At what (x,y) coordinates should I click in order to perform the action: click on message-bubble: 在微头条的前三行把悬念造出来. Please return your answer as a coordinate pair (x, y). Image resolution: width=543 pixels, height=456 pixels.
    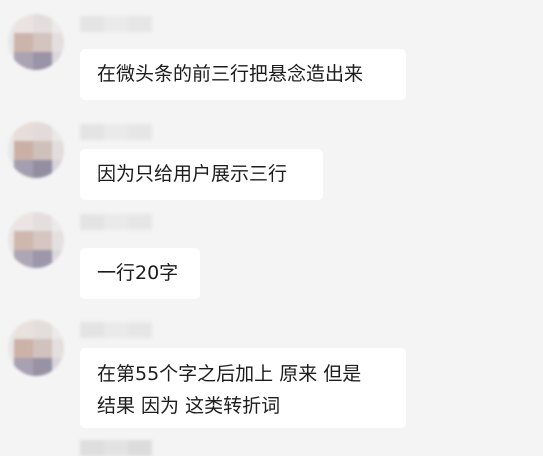
    Looking at the image, I should click on (243, 74).